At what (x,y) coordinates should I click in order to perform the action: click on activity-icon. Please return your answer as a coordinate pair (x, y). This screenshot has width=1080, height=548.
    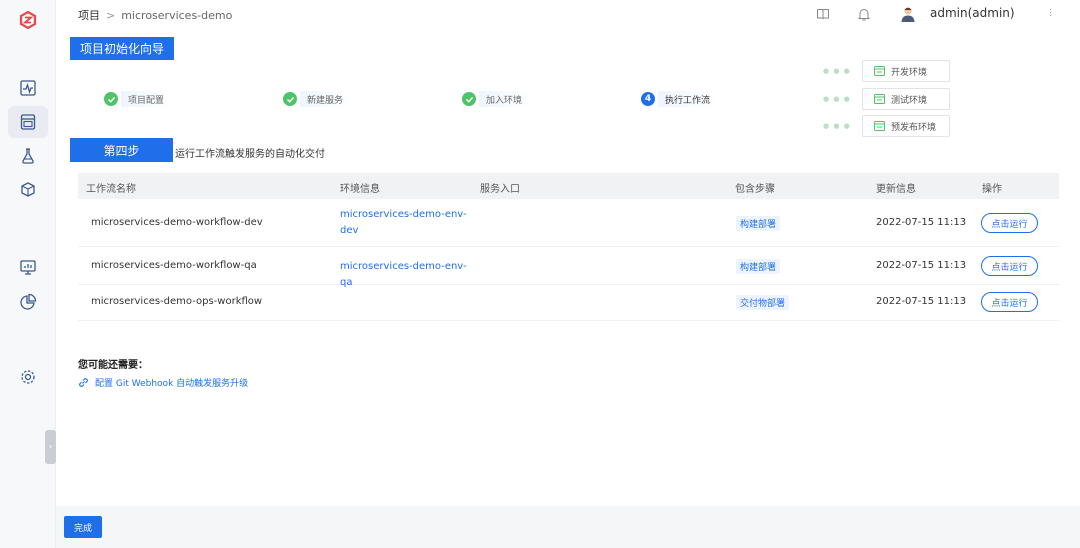
    Looking at the image, I should click on (28, 88).